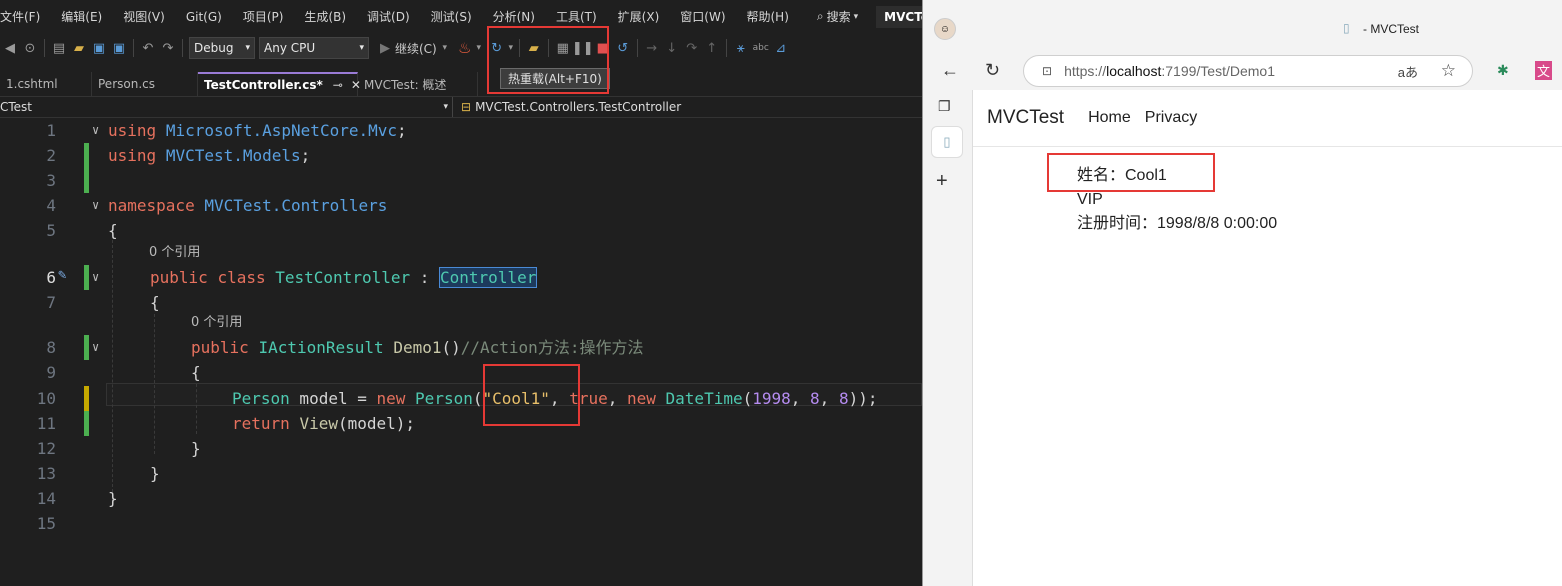 This screenshot has height=586, width=1562. Describe the element at coordinates (324, 16) in the screenshot. I see `menu-build: 生成(B)` at that location.